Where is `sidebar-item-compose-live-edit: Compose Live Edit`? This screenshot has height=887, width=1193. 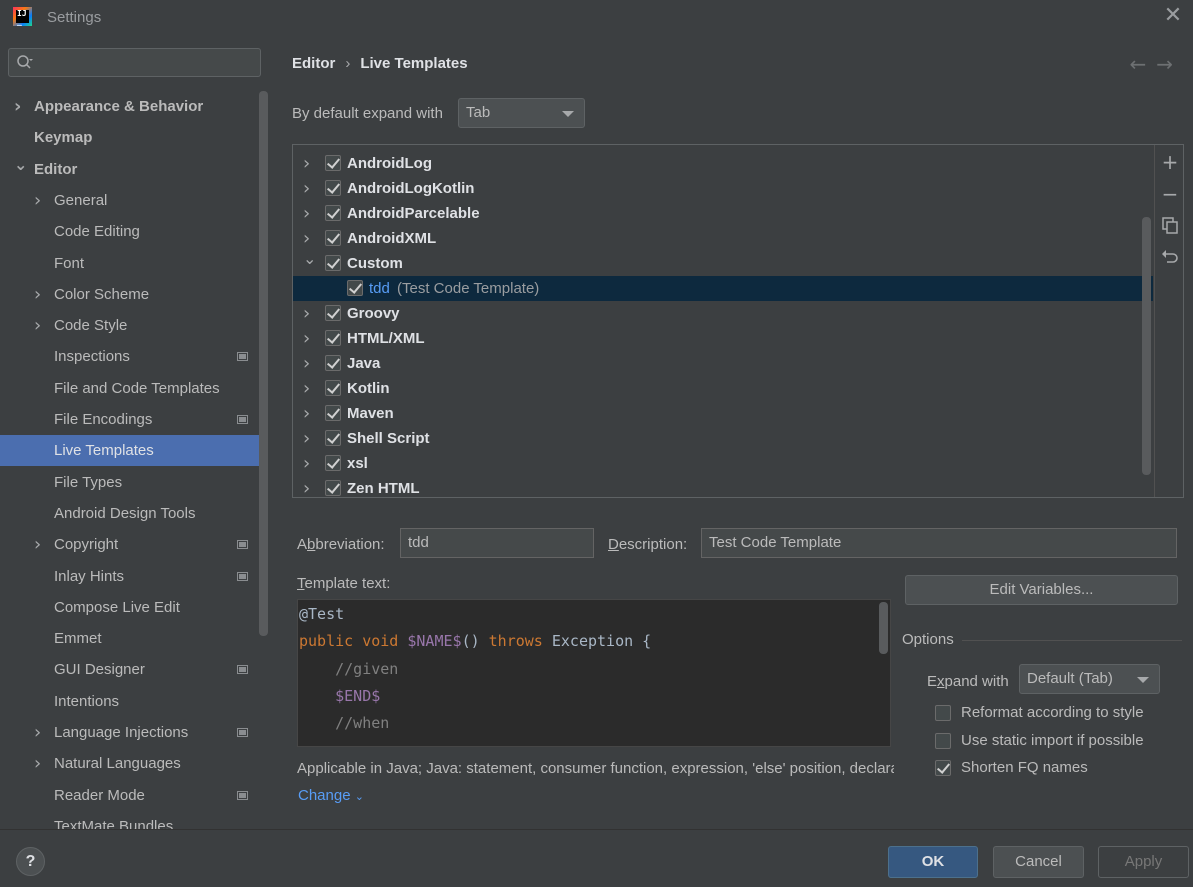 sidebar-item-compose-live-edit: Compose Live Edit is located at coordinates (134, 607).